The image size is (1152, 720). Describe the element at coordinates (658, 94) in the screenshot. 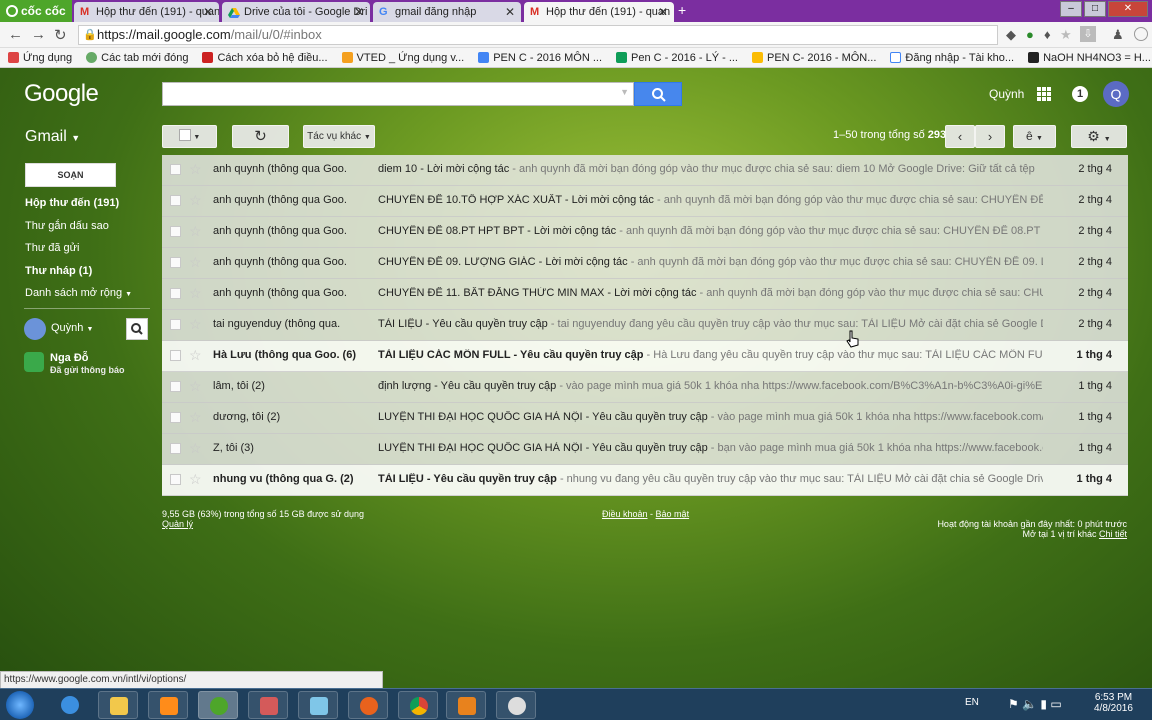

I see `search-button` at that location.